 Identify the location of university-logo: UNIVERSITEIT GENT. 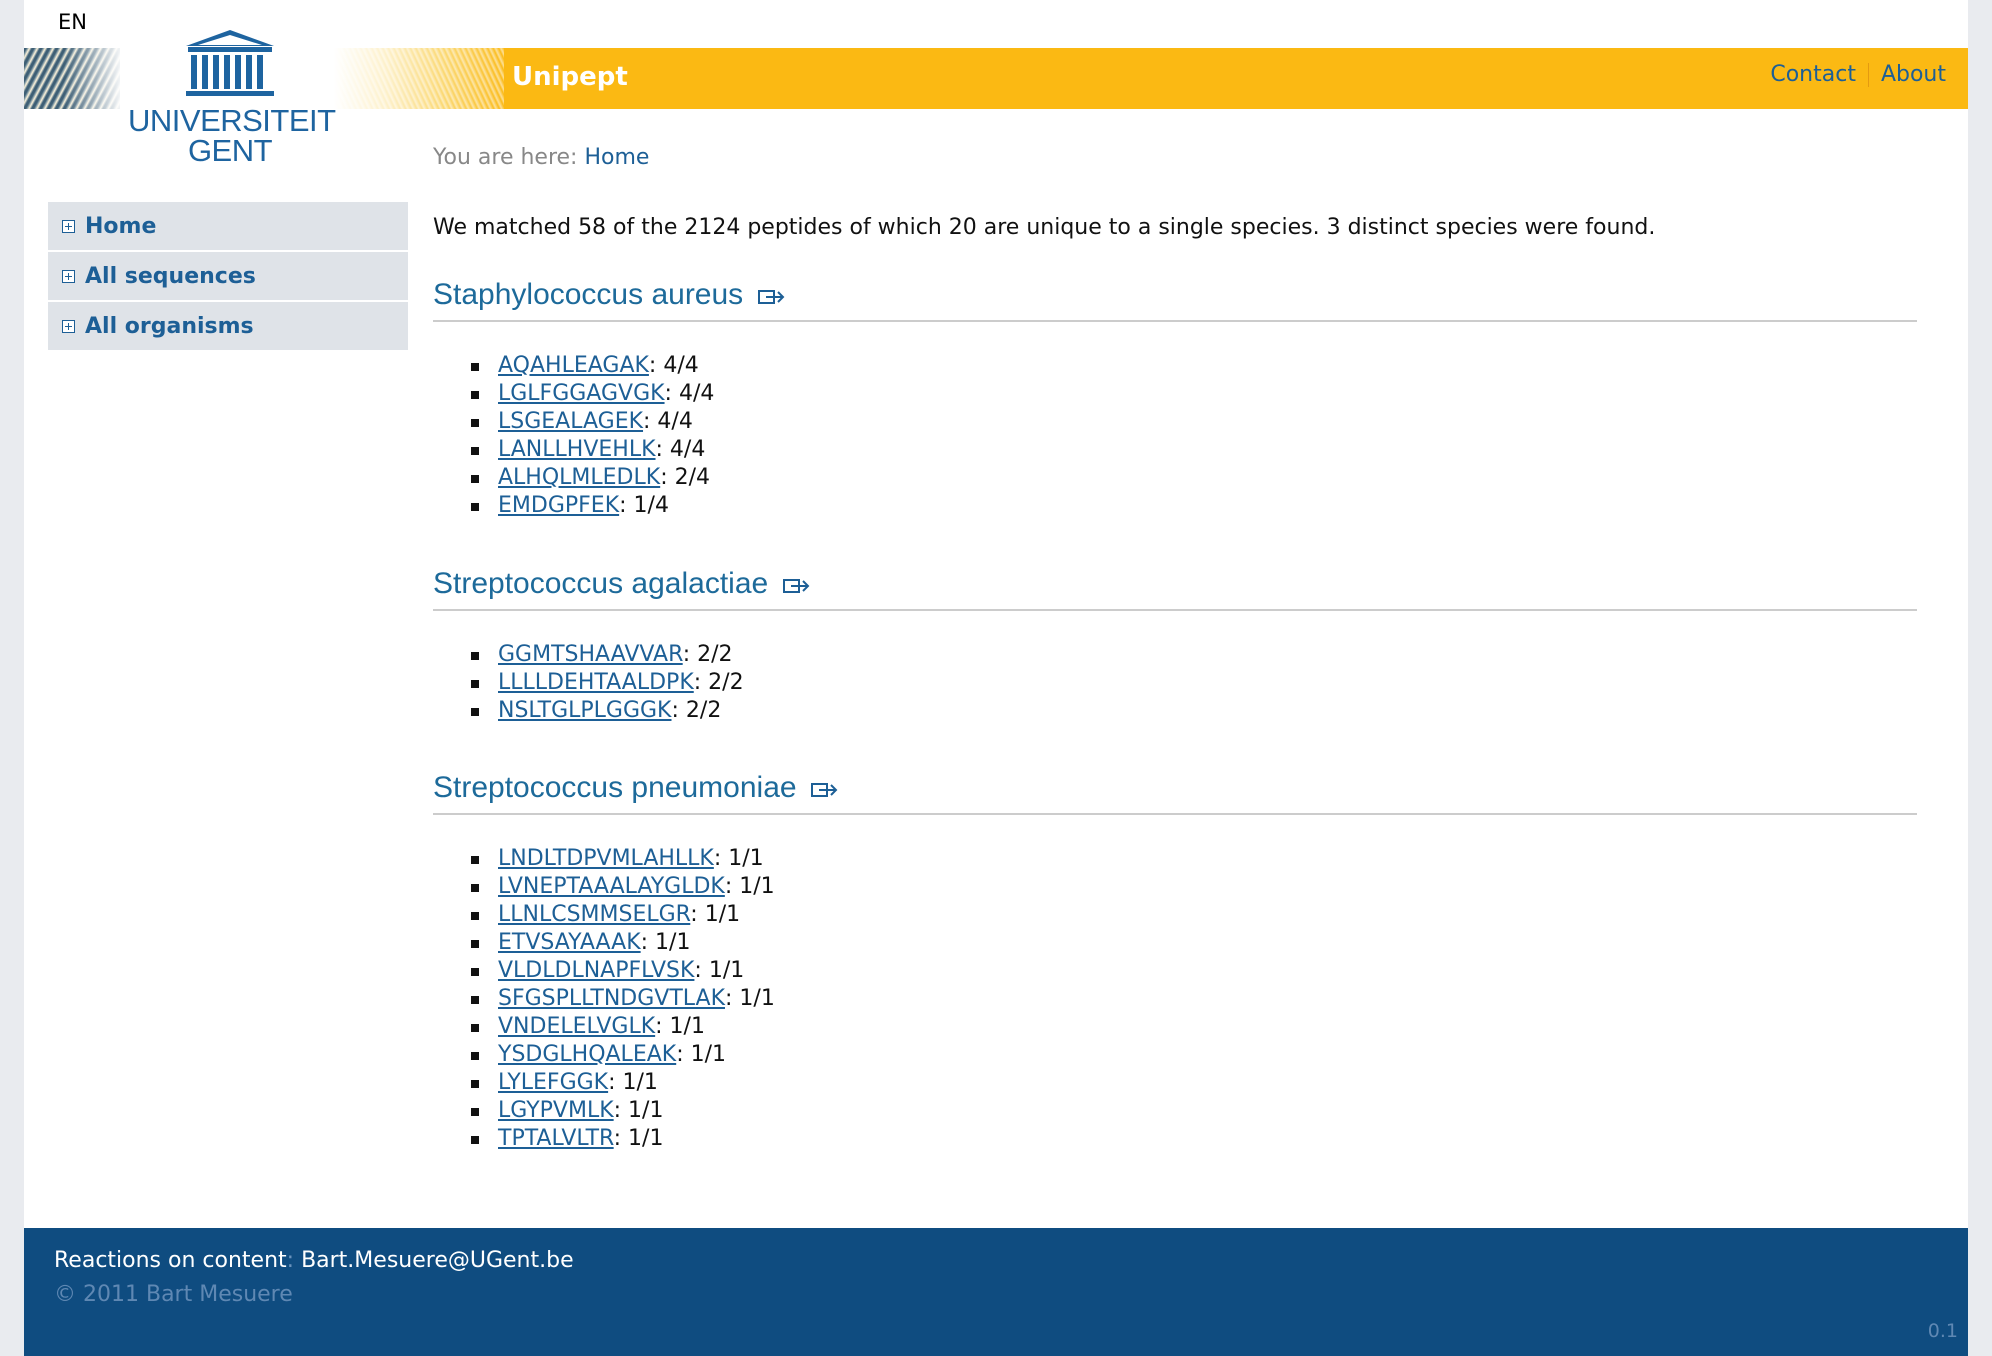
(232, 98).